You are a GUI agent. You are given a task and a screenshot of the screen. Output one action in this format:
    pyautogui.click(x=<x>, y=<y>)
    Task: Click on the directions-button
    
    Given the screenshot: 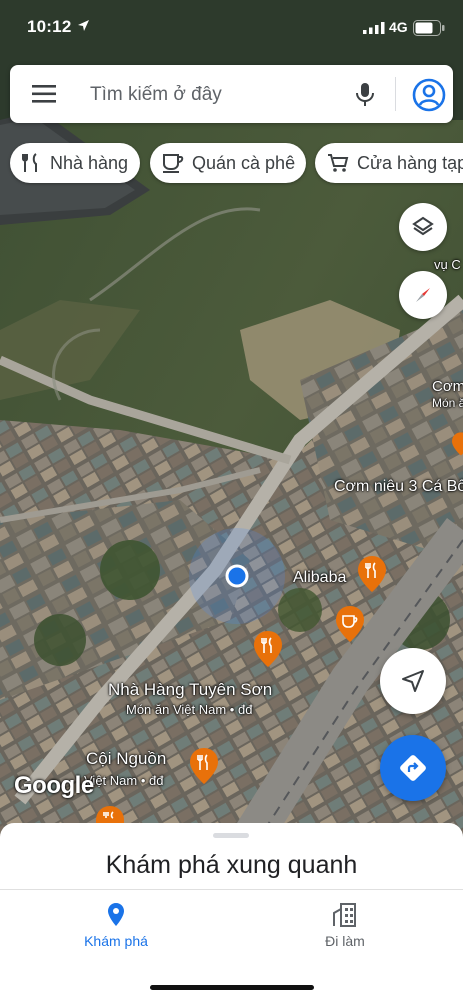 What is the action you would take?
    pyautogui.click(x=413, y=768)
    